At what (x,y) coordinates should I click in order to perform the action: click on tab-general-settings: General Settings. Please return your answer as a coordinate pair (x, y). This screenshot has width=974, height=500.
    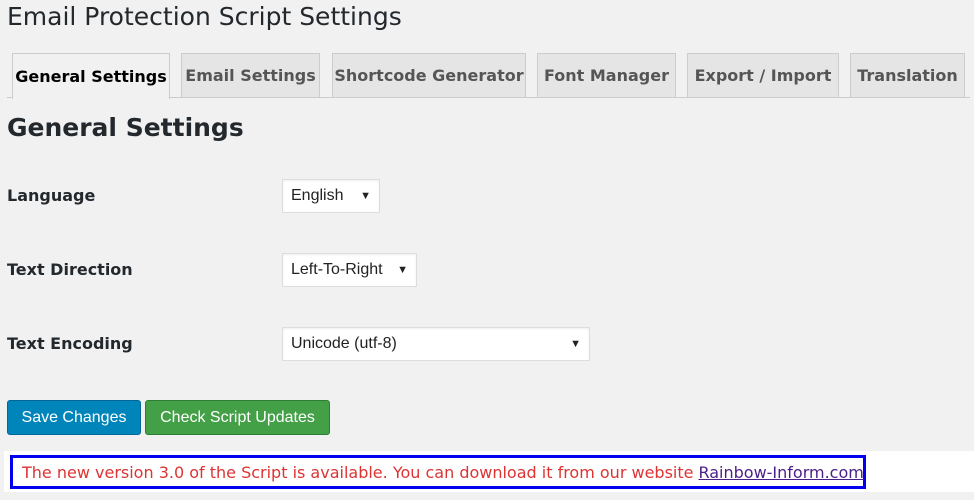
    Looking at the image, I should click on (91, 76).